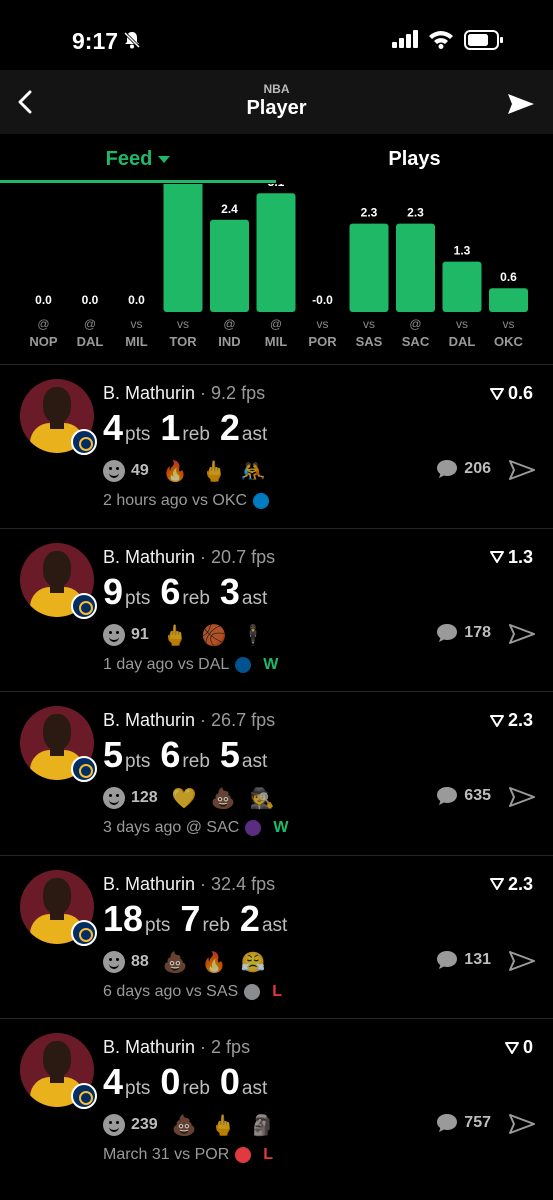  I want to click on comments-button: 635, so click(463, 796).